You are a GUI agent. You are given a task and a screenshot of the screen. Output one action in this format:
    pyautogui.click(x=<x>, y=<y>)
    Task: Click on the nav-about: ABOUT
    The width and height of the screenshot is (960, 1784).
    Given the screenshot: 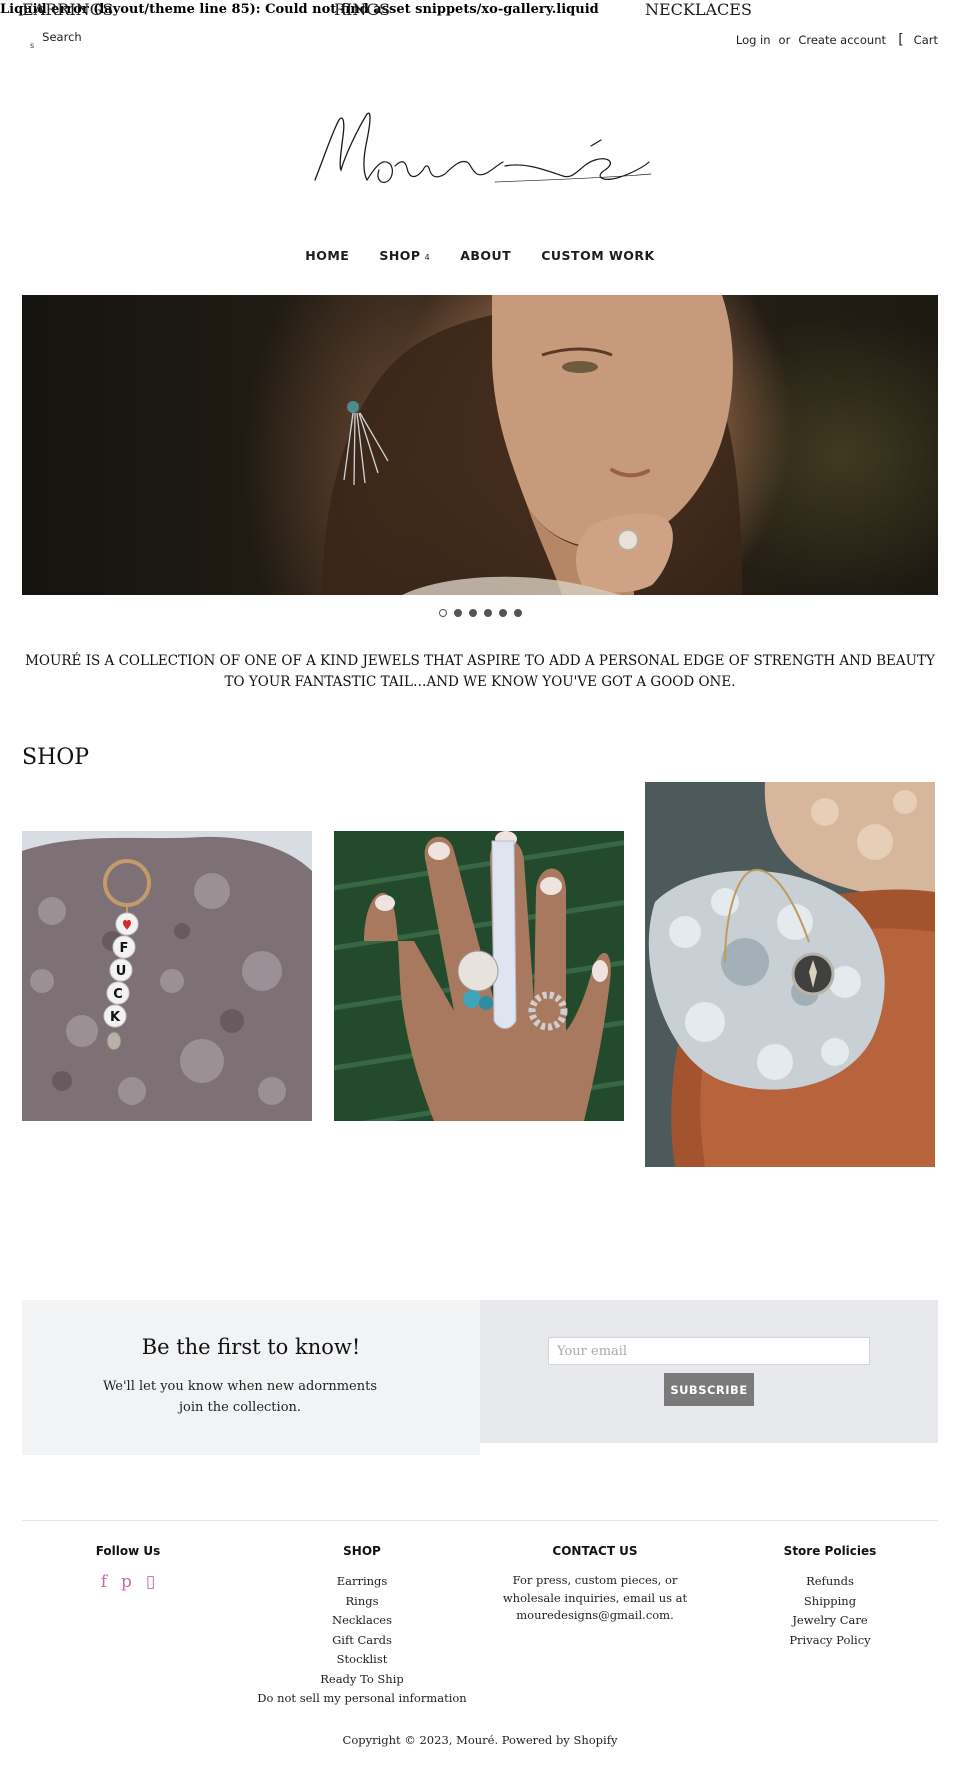 What is the action you would take?
    pyautogui.click(x=485, y=255)
    